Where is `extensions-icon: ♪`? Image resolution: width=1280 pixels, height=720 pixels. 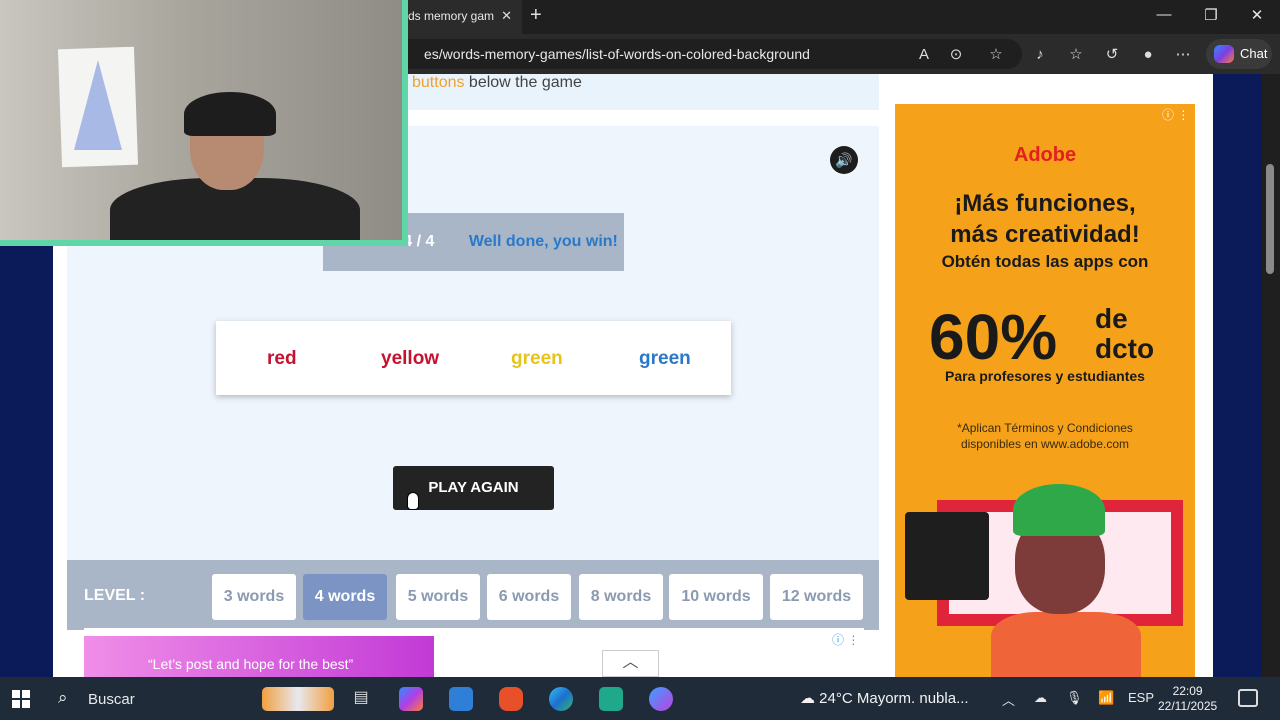
extensions-icon: ♪ is located at coordinates (1040, 55).